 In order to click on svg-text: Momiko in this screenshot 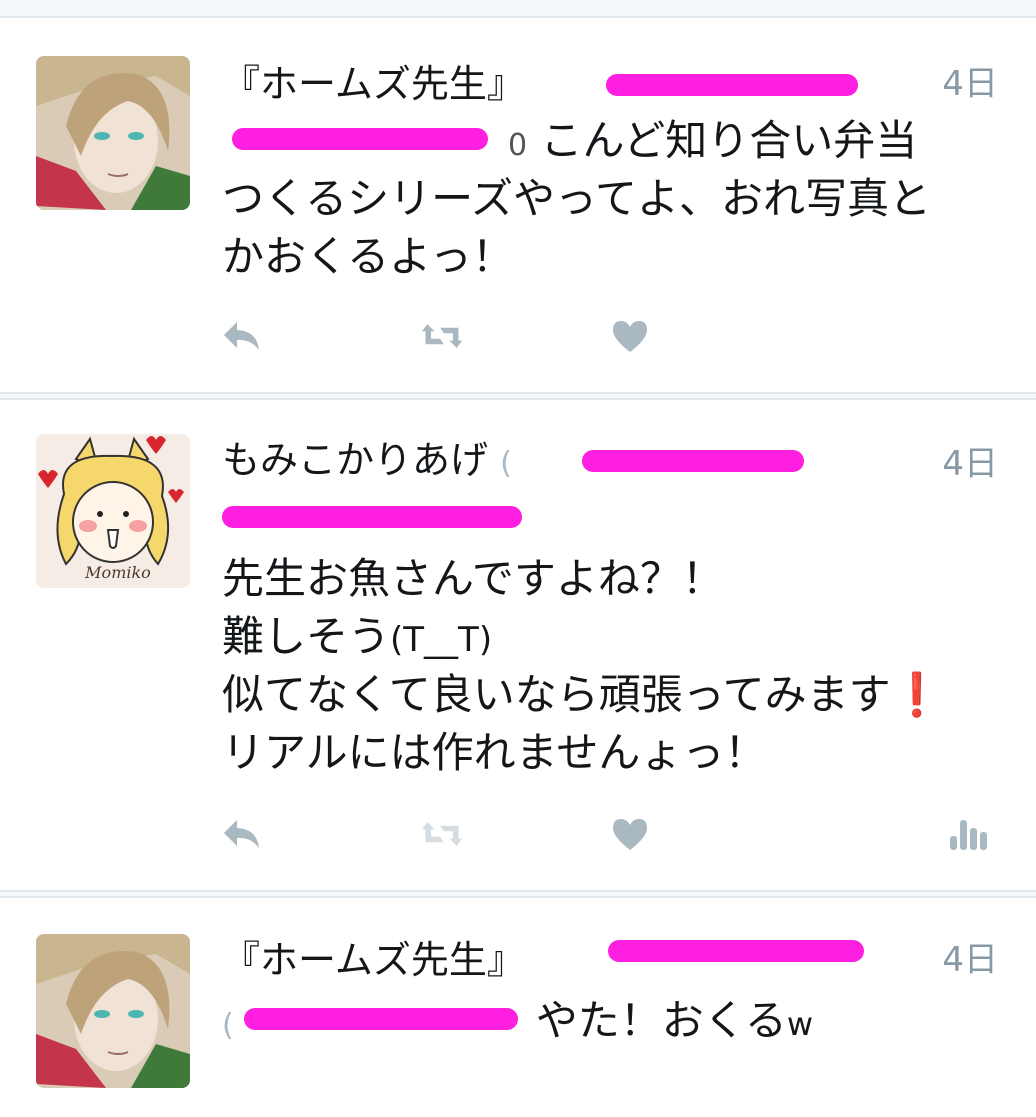, I will do `click(117, 572)`.